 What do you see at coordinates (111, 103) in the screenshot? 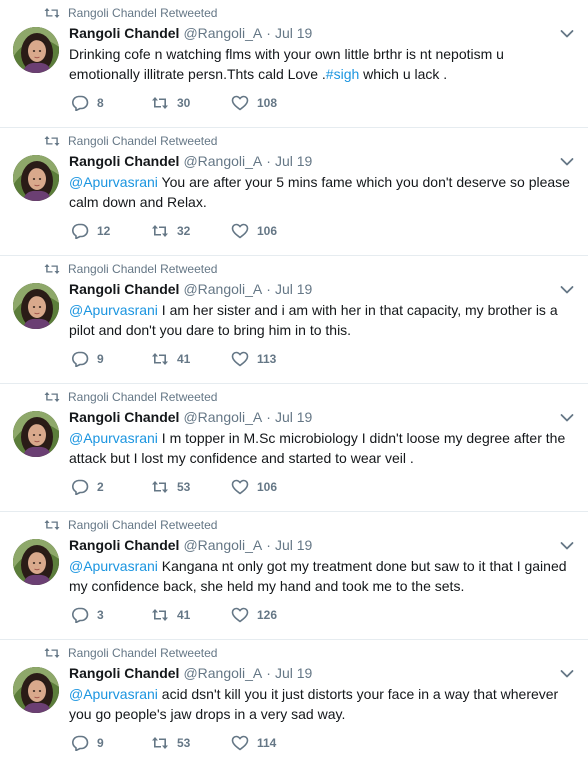
I see `reply-button: 8` at bounding box center [111, 103].